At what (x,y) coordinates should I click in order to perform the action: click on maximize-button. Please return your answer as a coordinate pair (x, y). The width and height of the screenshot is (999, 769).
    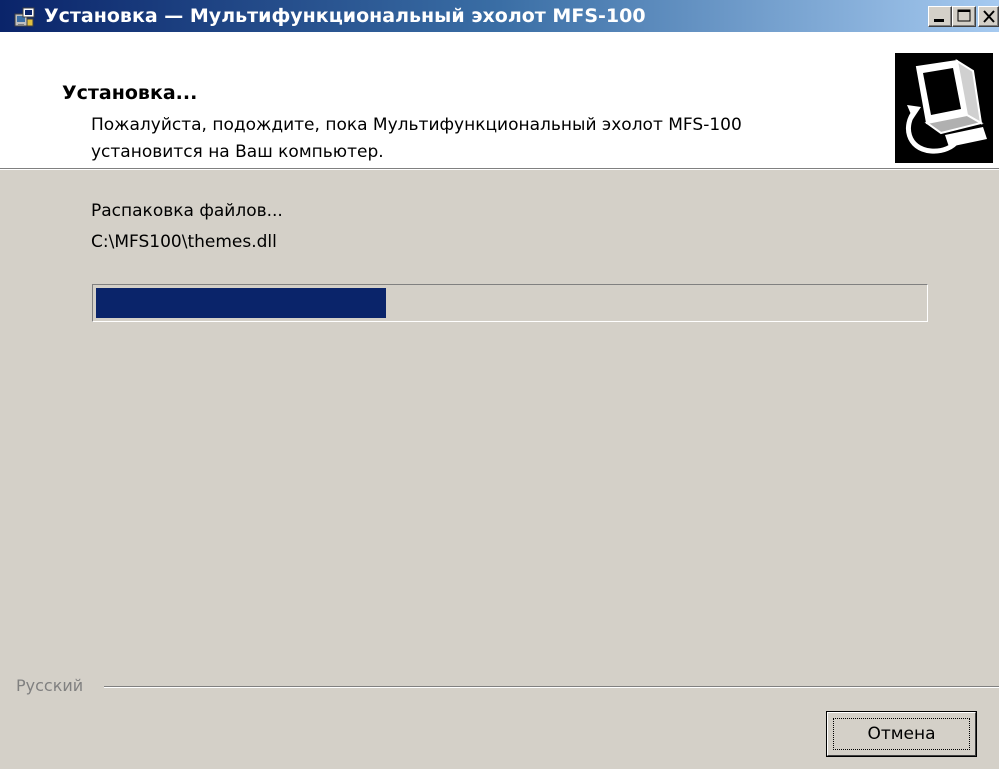
    Looking at the image, I should click on (964, 16).